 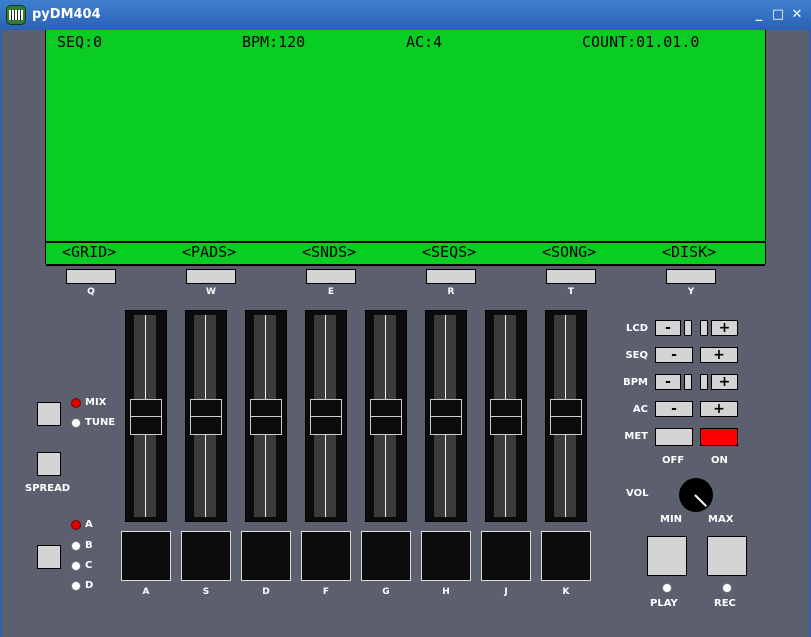 What do you see at coordinates (48, 488) in the screenshot?
I see `spread-label: SPREAD` at bounding box center [48, 488].